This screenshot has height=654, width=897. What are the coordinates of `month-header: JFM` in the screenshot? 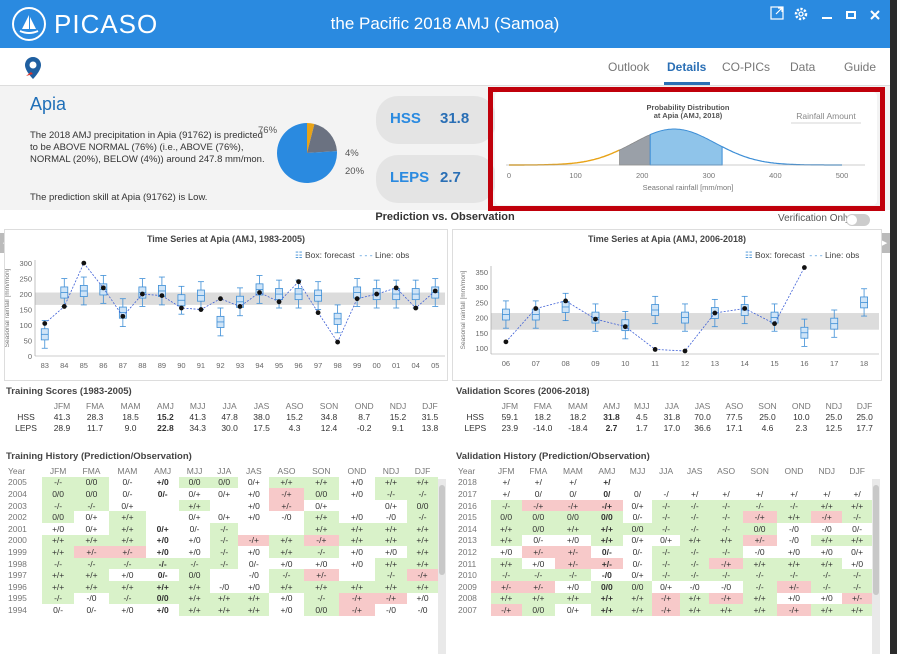 It's located at (510, 405).